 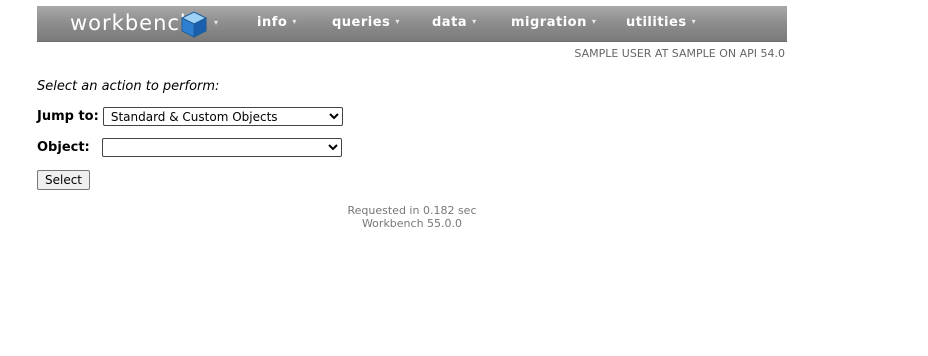 What do you see at coordinates (194, 24) in the screenshot?
I see `cube-icon` at bounding box center [194, 24].